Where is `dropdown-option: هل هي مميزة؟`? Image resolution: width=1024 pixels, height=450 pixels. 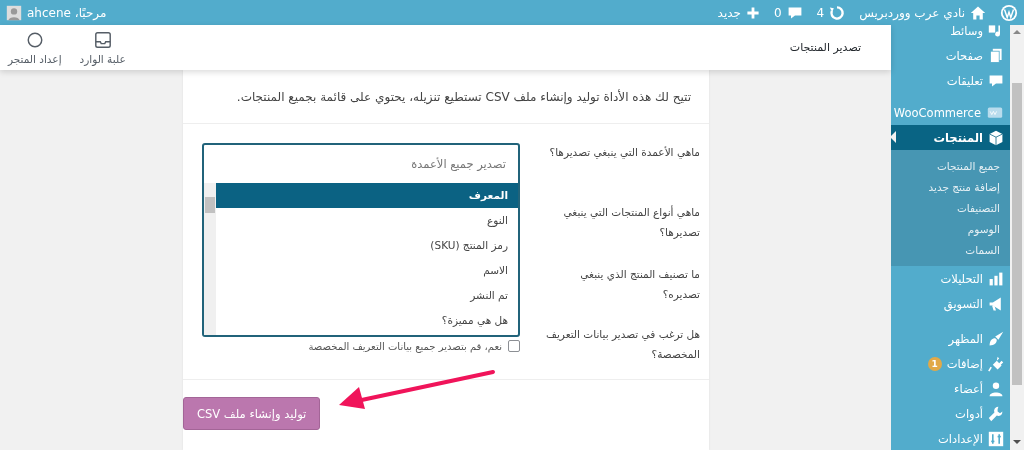
dropdown-option: هل هي مميزة؟ is located at coordinates (367, 320).